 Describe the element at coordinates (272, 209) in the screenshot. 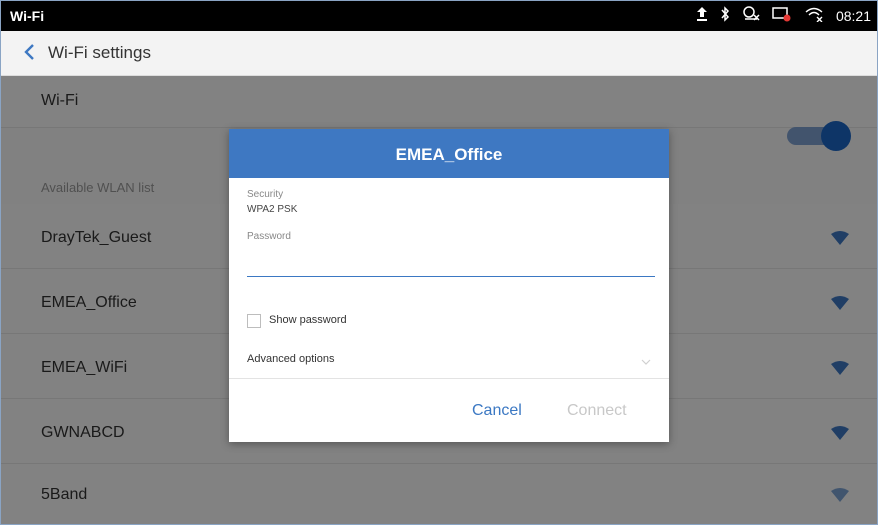

I see `security-value: WPA2 PSK` at that location.